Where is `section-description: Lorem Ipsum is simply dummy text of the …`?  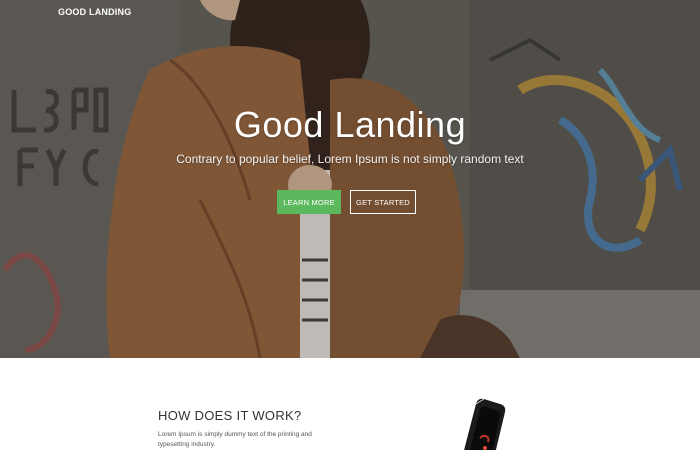
section-description: Lorem Ipsum is simply dummy text of the … is located at coordinates (235, 439).